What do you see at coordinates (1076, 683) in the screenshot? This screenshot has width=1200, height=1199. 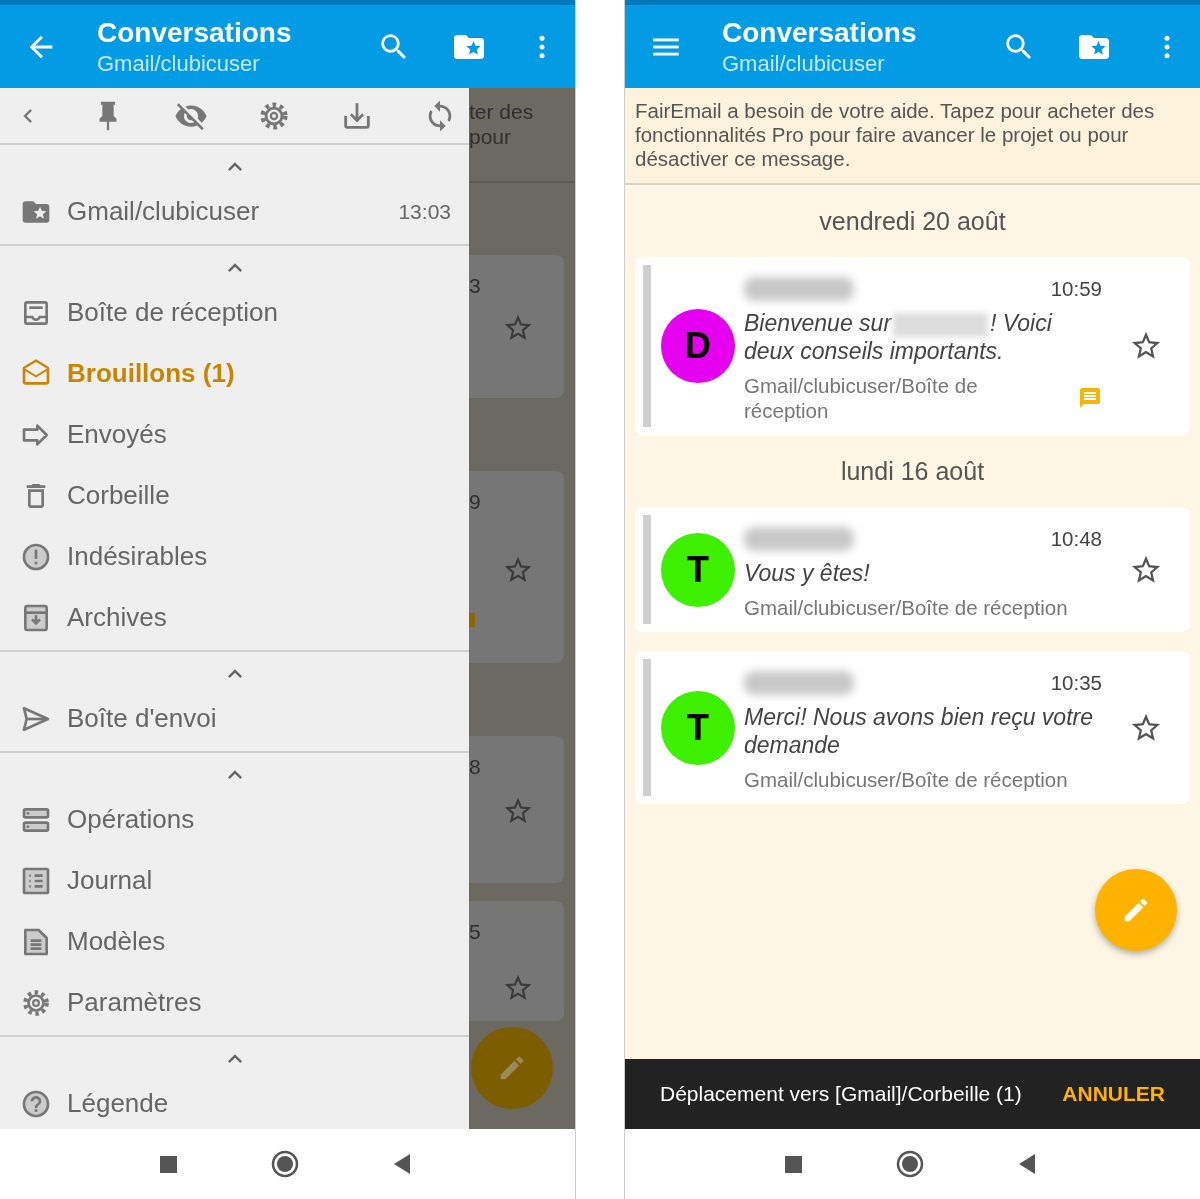 I see `message-time: 10:35` at bounding box center [1076, 683].